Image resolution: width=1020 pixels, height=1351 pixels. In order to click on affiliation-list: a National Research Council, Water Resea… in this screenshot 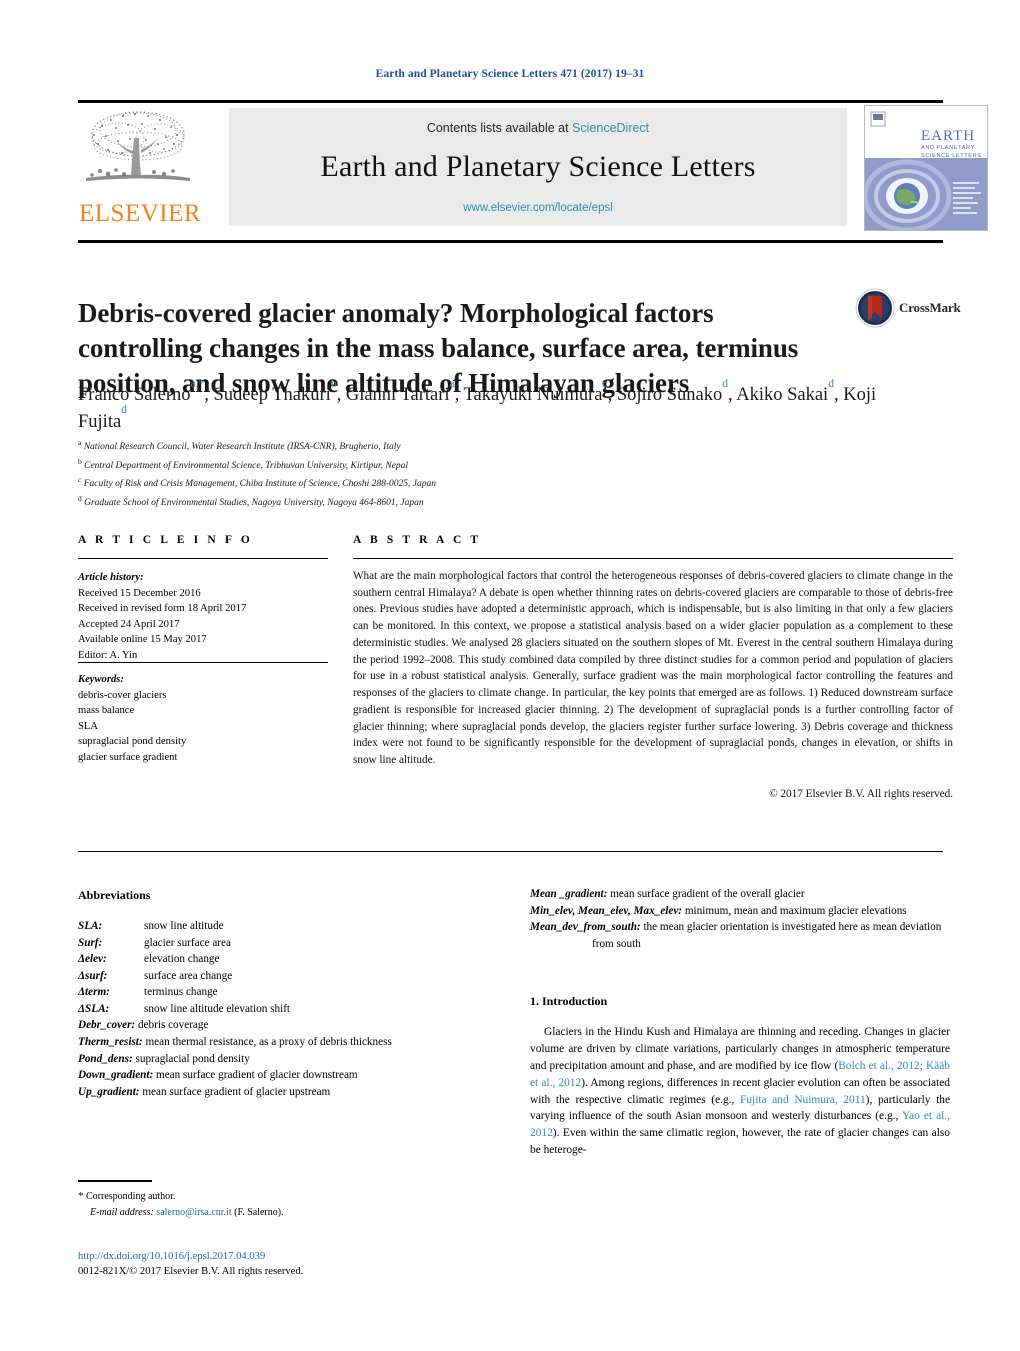, I will do `click(438, 474)`.